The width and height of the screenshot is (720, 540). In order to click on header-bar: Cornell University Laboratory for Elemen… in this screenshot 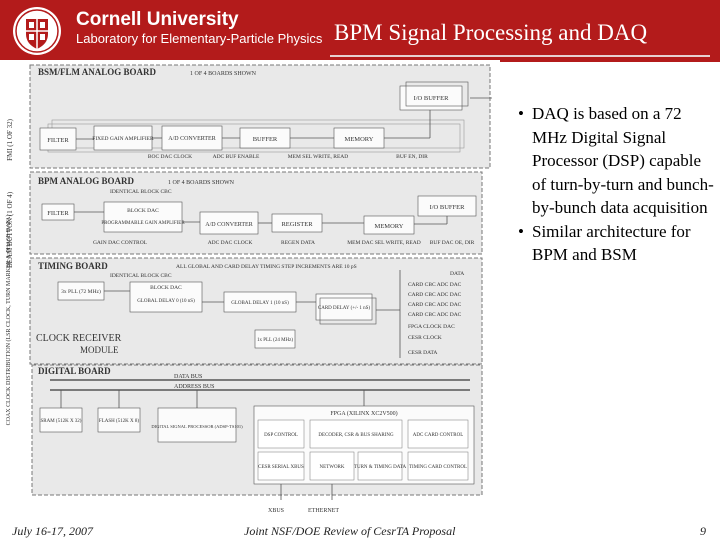, I will do `click(360, 31)`.